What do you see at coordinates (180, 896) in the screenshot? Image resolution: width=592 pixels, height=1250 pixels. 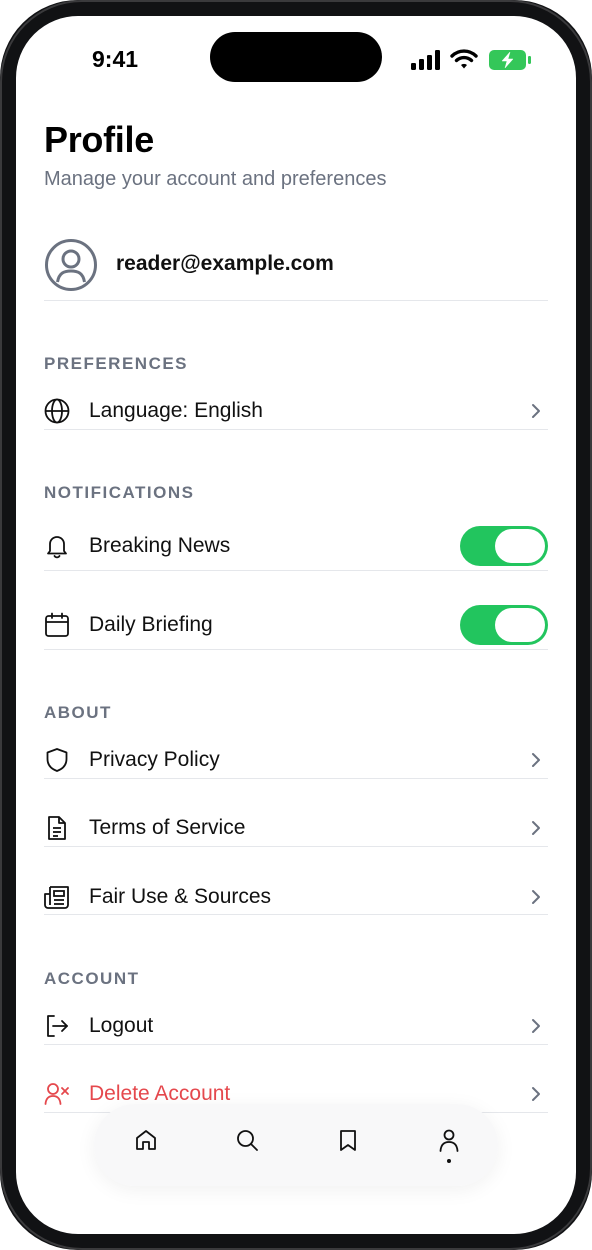 I see `fair-use-label: Fair Use & Sources` at bounding box center [180, 896].